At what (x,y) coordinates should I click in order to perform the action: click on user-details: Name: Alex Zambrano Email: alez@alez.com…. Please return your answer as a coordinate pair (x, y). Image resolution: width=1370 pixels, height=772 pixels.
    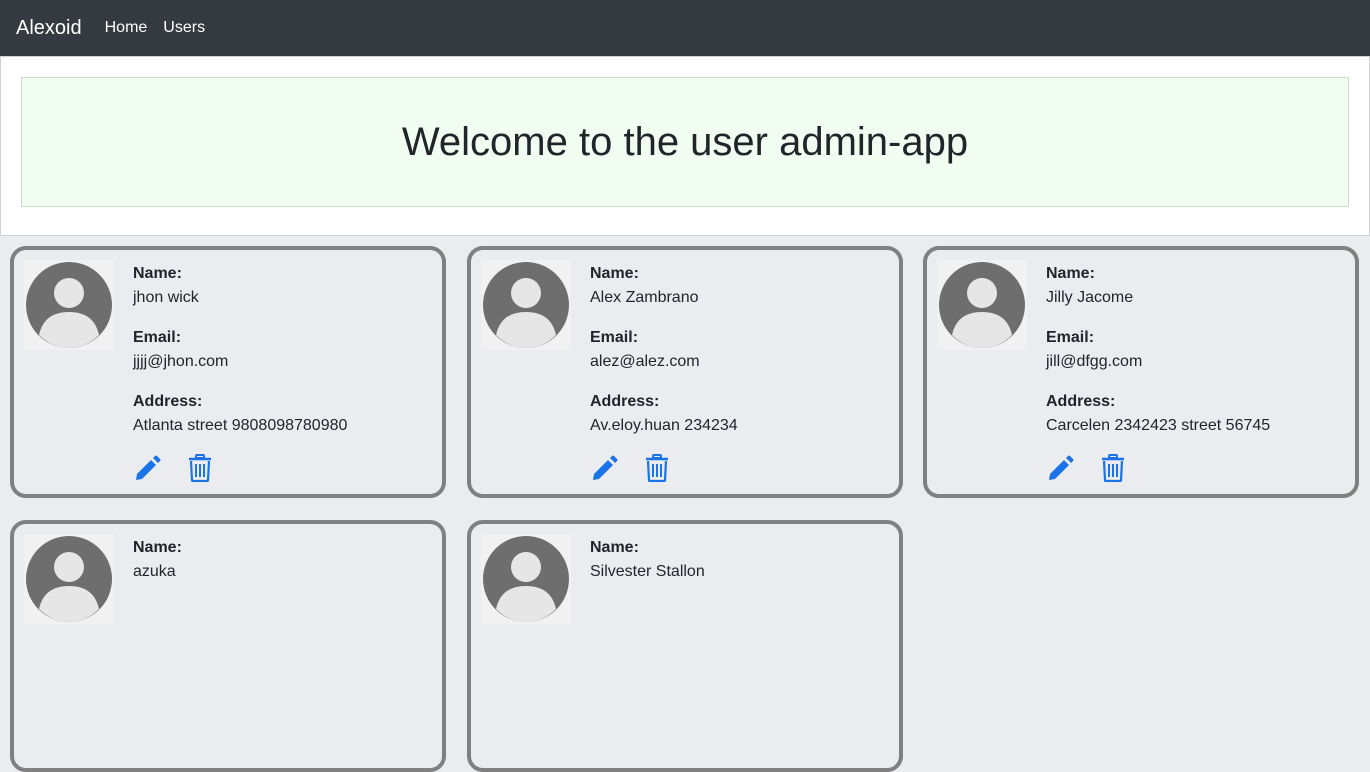
    Looking at the image, I should click on (740, 359).